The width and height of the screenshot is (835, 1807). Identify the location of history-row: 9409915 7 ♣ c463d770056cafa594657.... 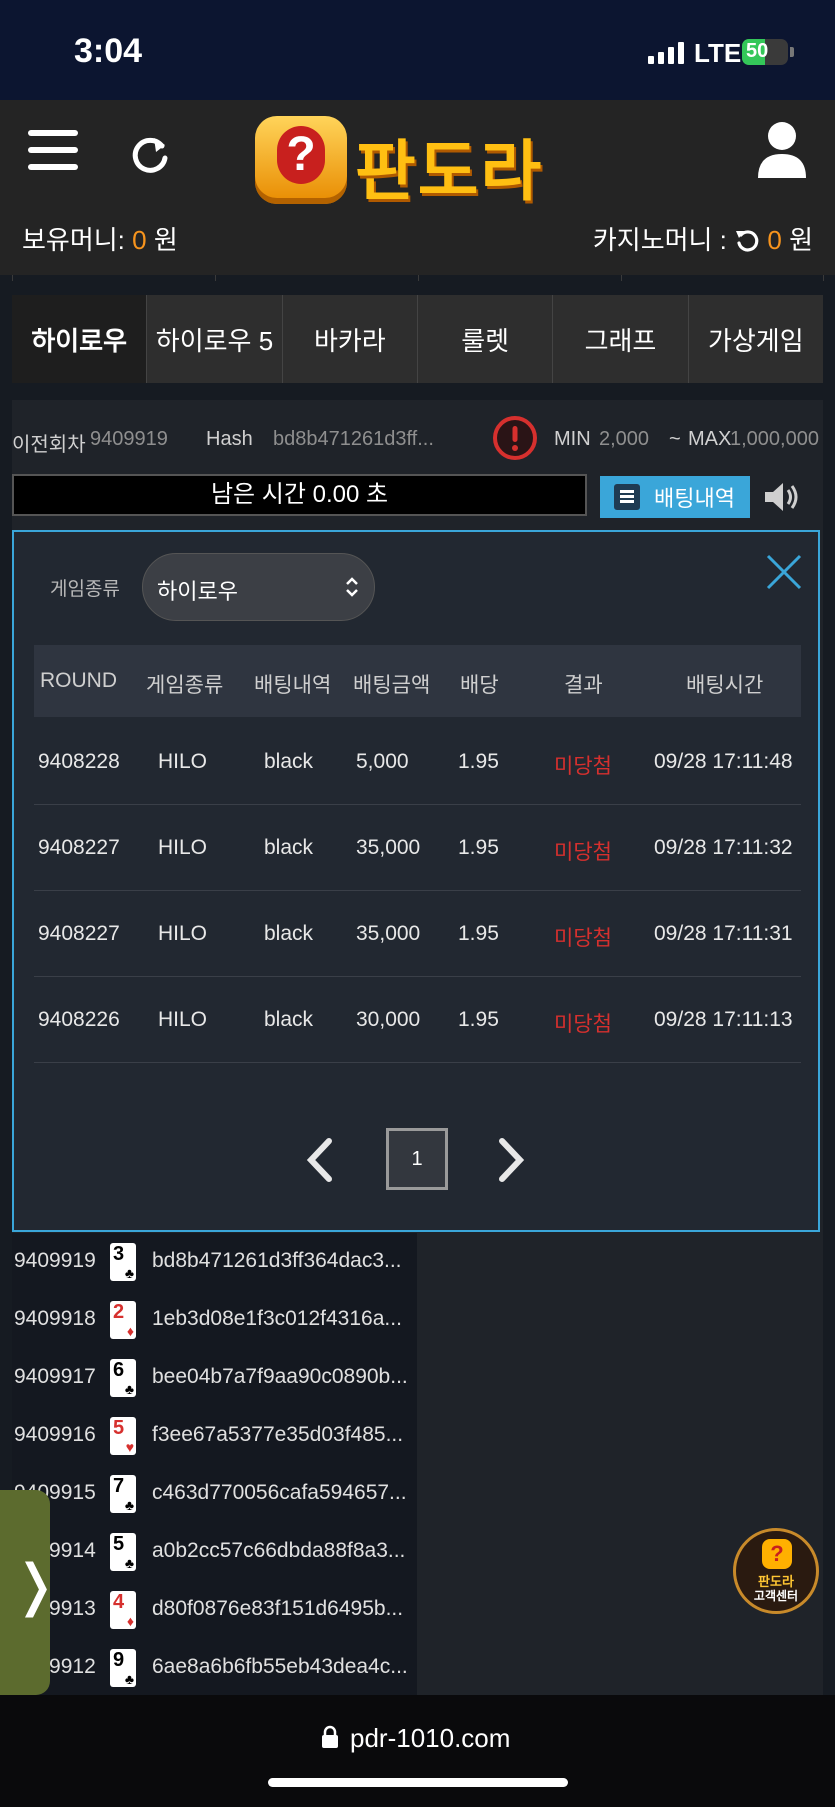
(214, 1494).